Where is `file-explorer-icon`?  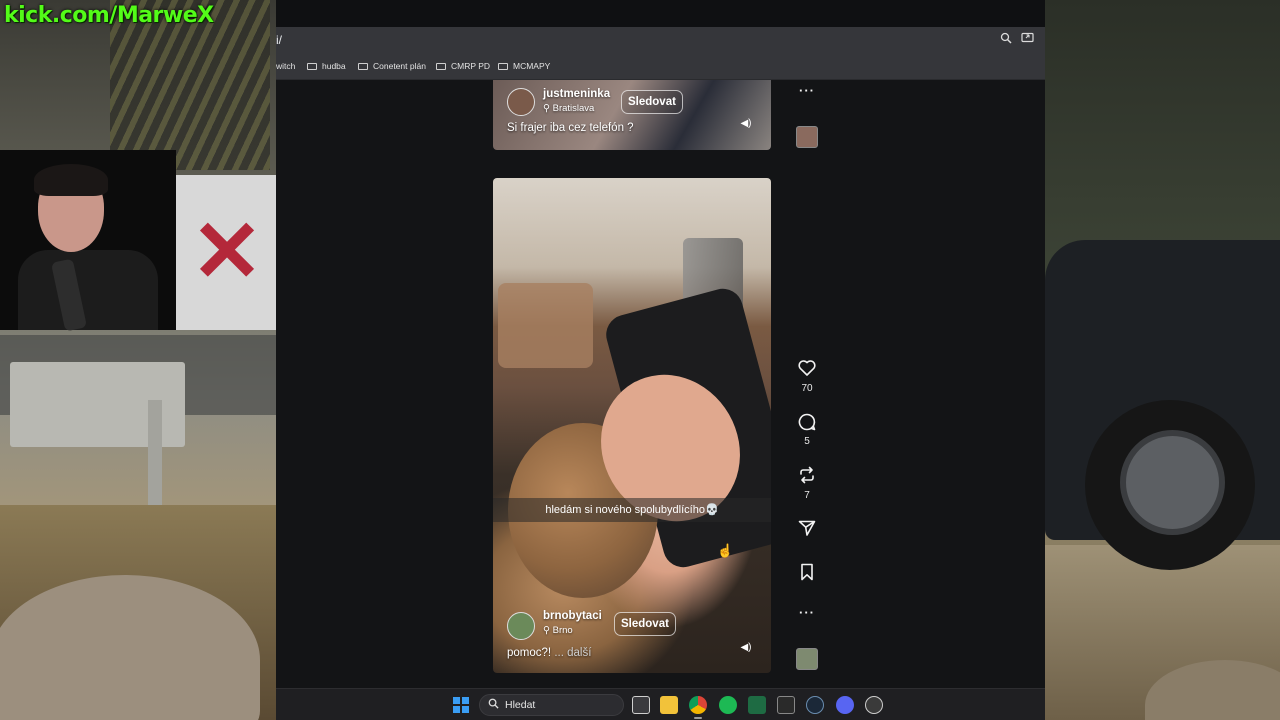
file-explorer-icon is located at coordinates (669, 705).